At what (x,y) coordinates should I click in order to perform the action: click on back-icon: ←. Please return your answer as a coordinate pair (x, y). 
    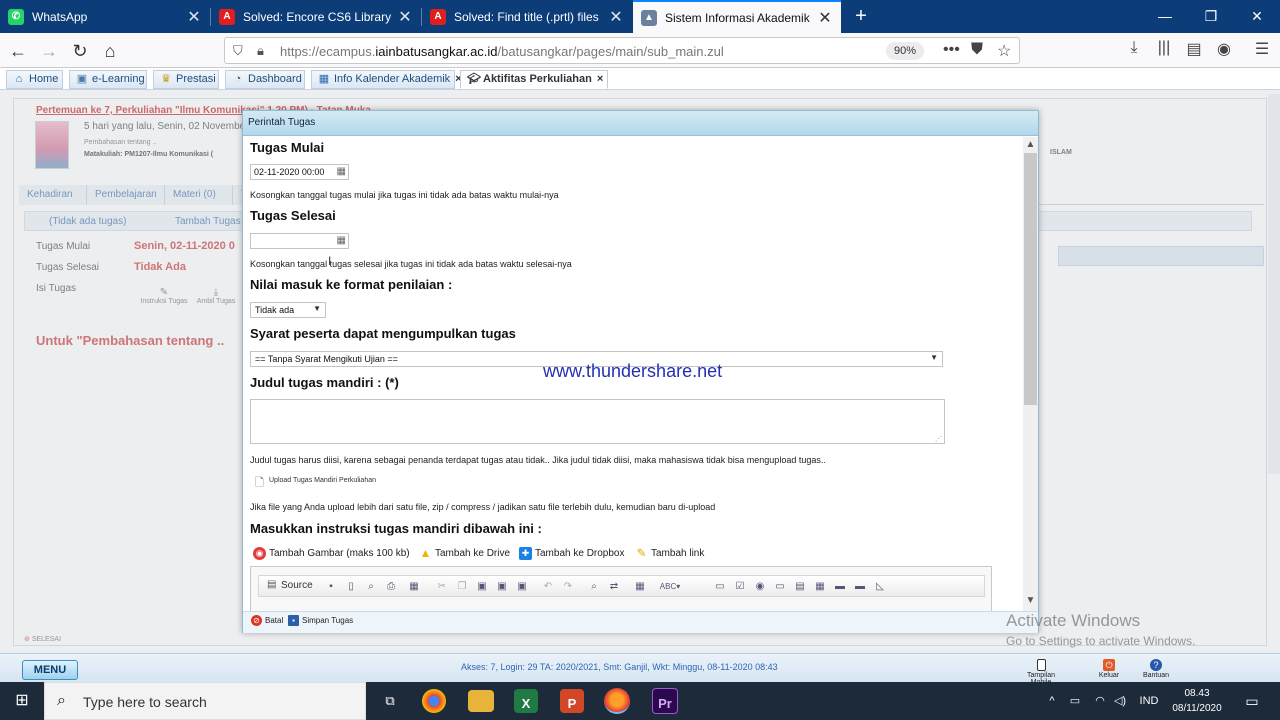
    Looking at the image, I should click on (18, 51).